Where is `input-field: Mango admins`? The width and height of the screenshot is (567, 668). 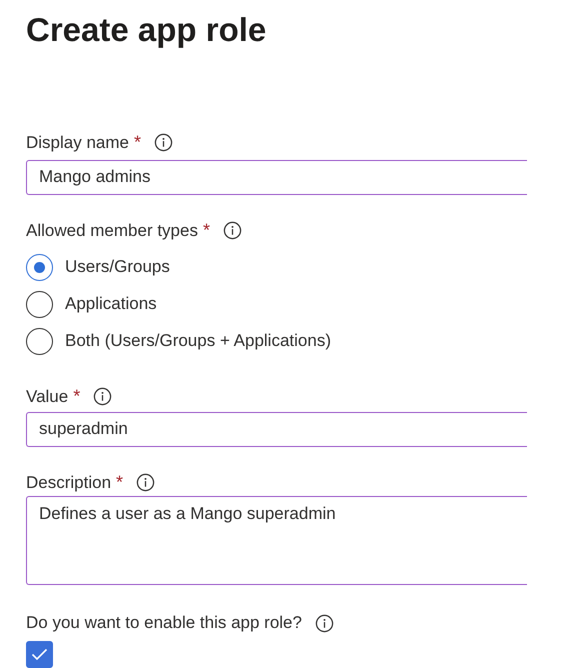
input-field: Mango admins is located at coordinates (276, 177).